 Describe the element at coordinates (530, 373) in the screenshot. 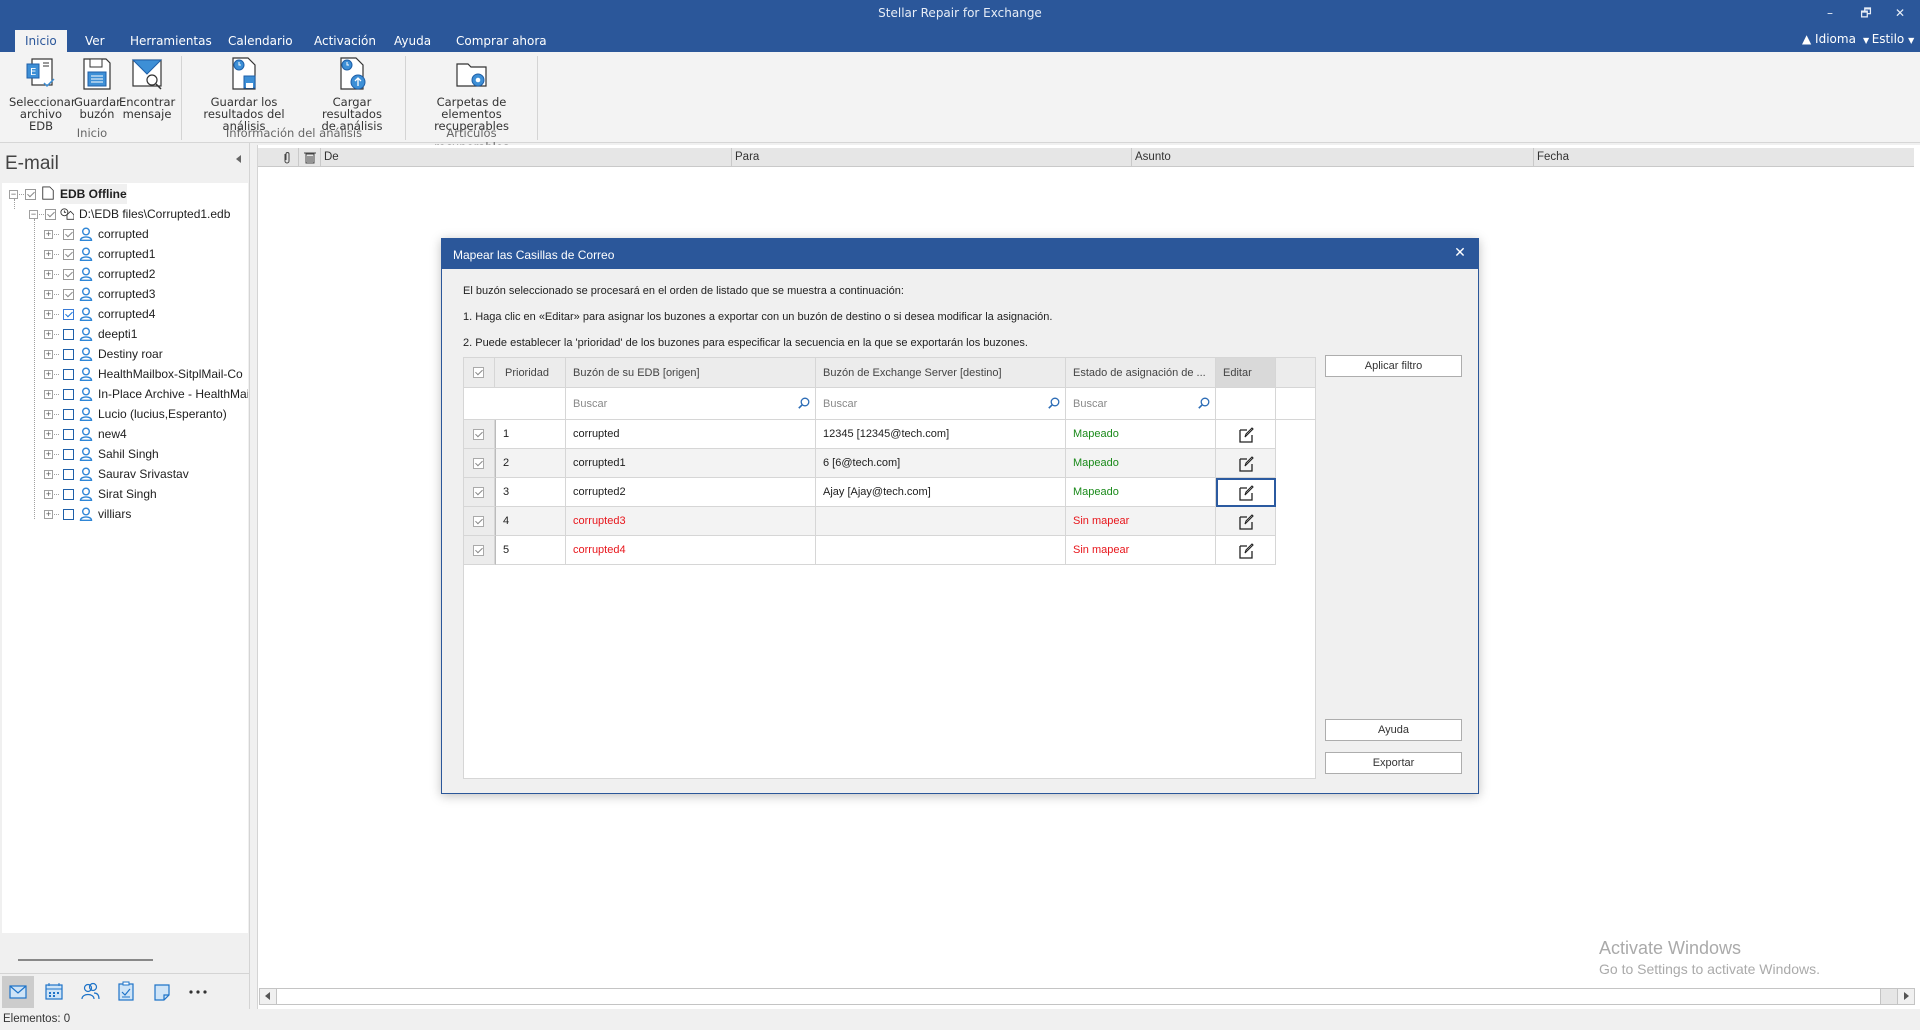

I see `header-priority: Prioridad` at that location.